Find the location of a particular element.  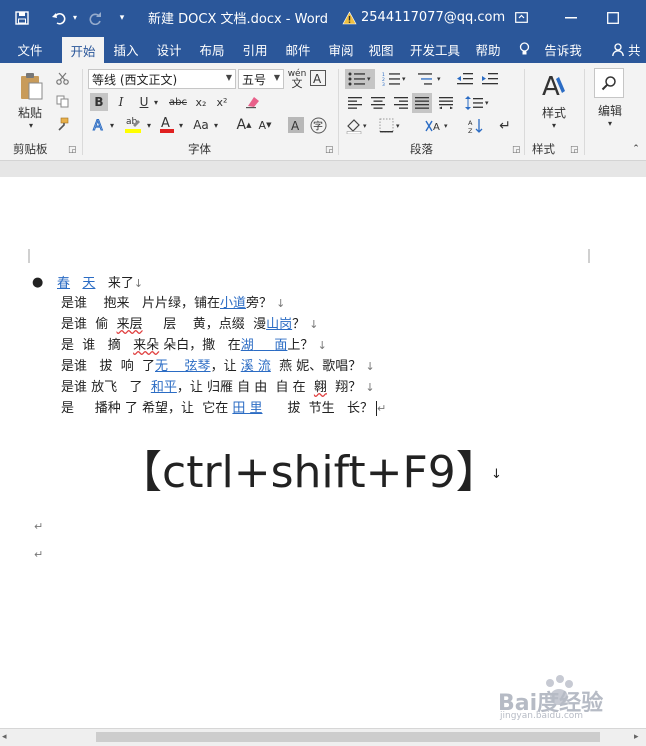

decrease-indent-icon is located at coordinates (465, 79).